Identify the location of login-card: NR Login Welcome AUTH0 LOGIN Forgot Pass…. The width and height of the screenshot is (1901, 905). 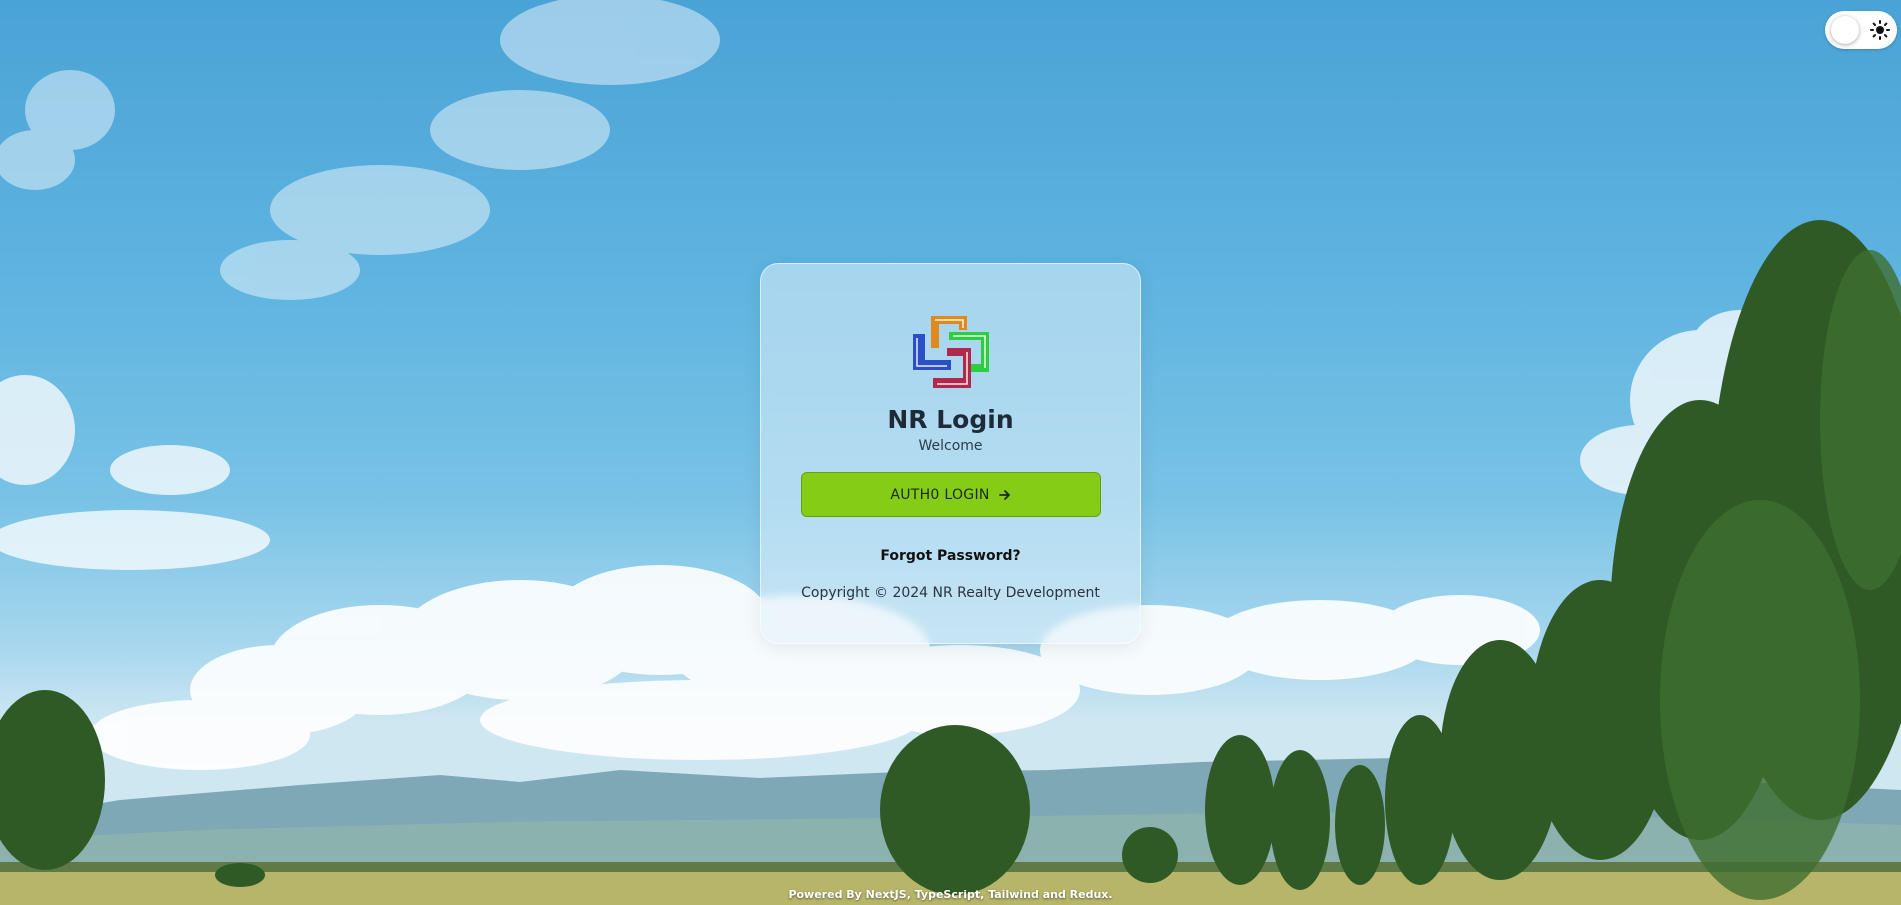
(950, 453).